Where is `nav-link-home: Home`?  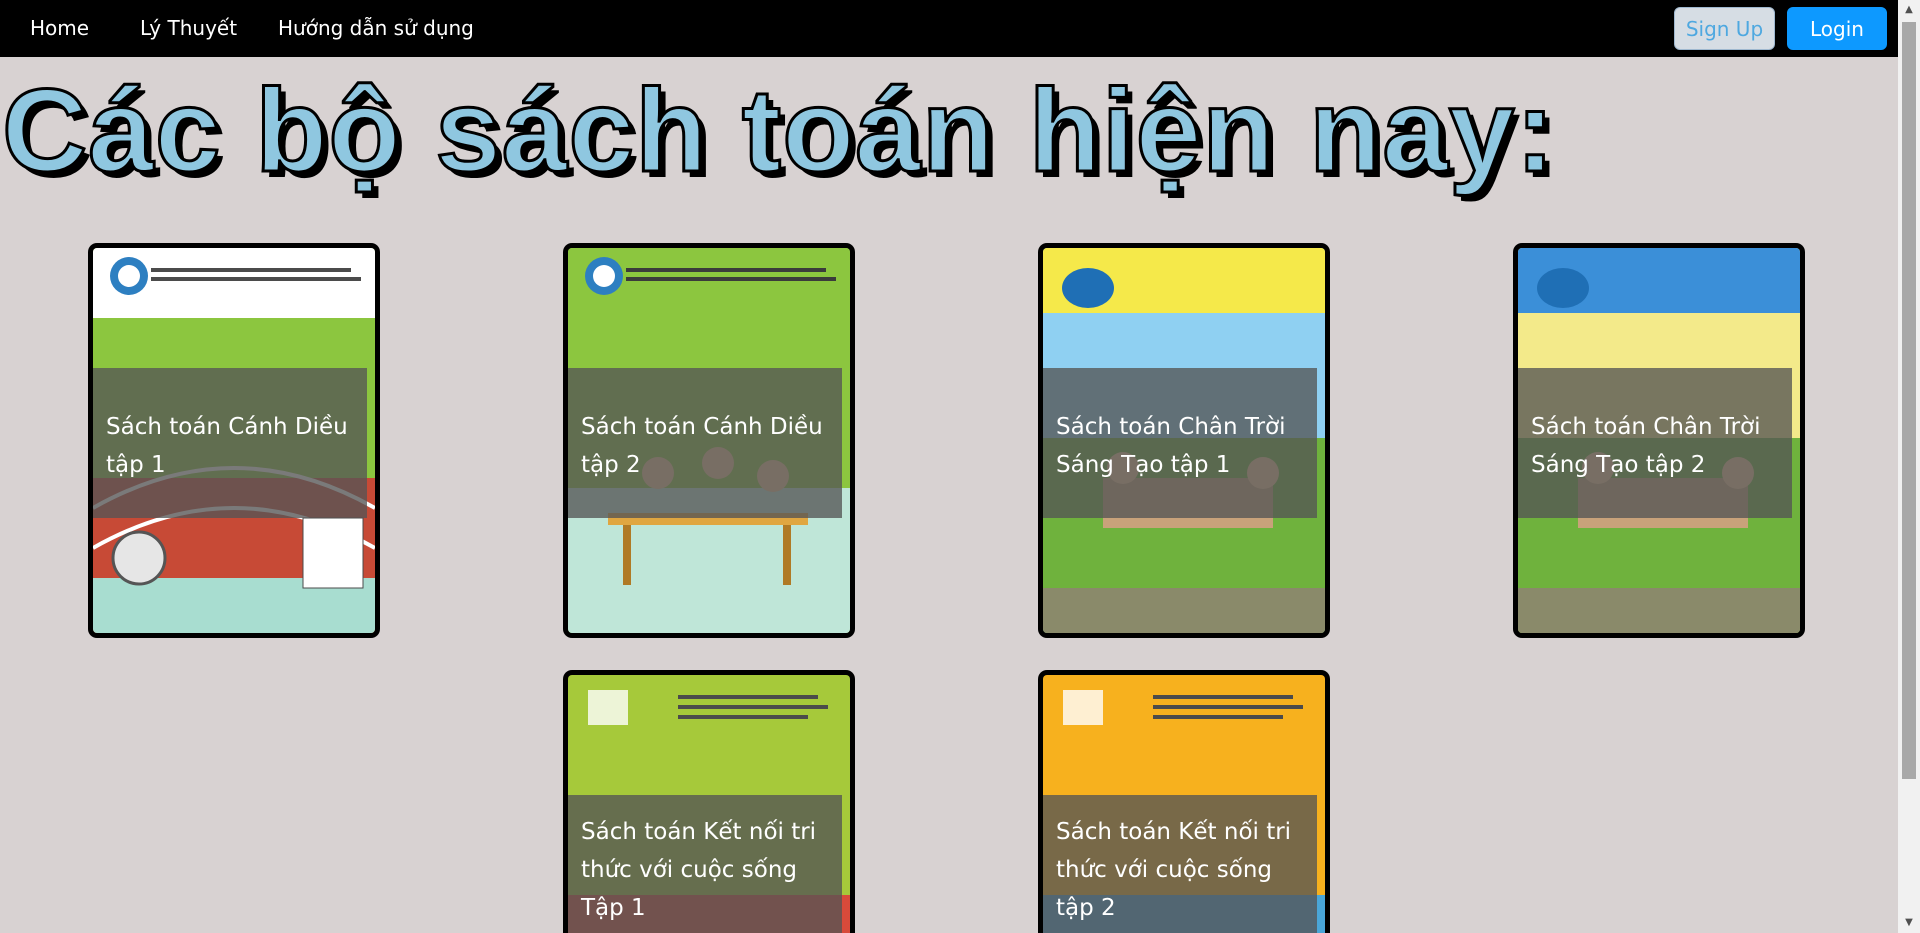
nav-link-home: Home is located at coordinates (59, 28).